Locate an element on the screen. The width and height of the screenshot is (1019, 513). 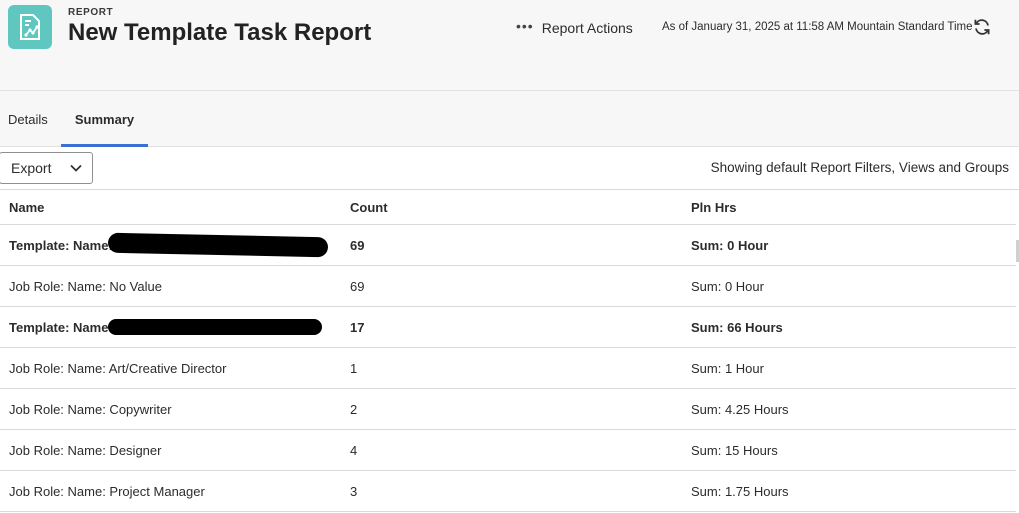
report-actions-label: Report Actions is located at coordinates (587, 28).